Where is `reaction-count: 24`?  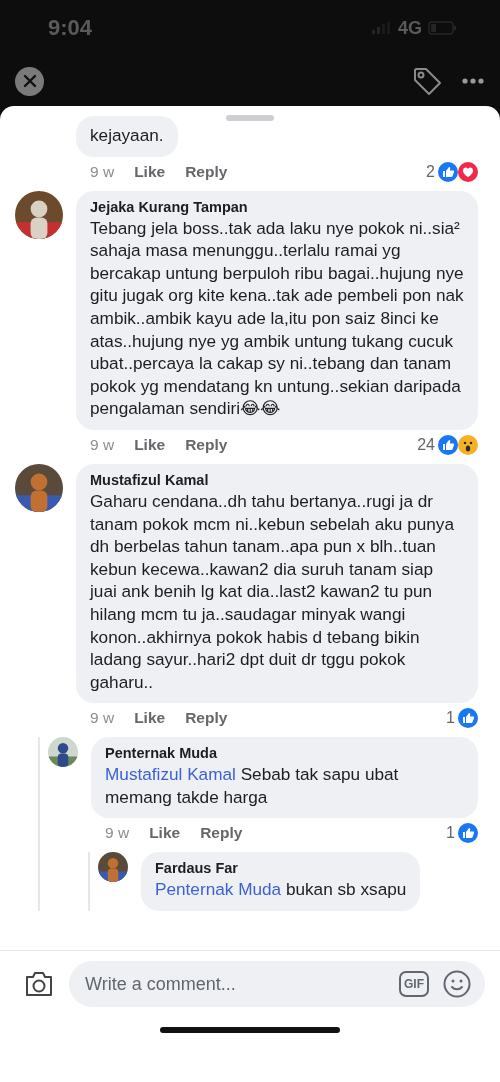
reaction-count: 24 is located at coordinates (426, 444).